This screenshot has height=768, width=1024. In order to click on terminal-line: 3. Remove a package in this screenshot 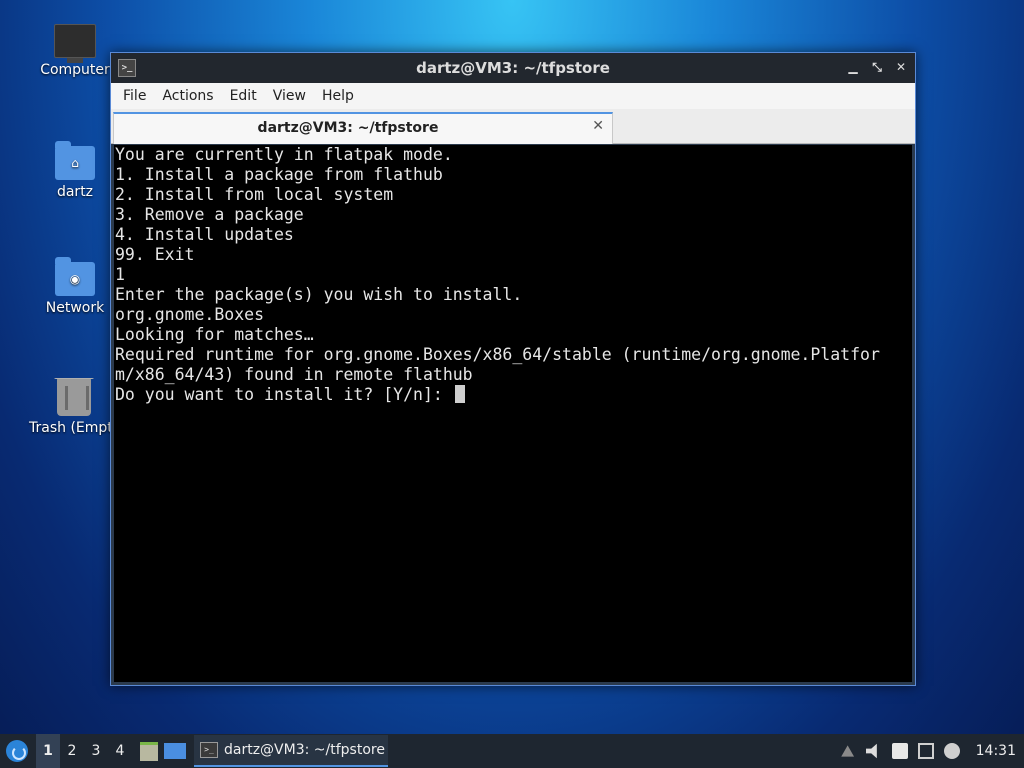, I will do `click(209, 214)`.